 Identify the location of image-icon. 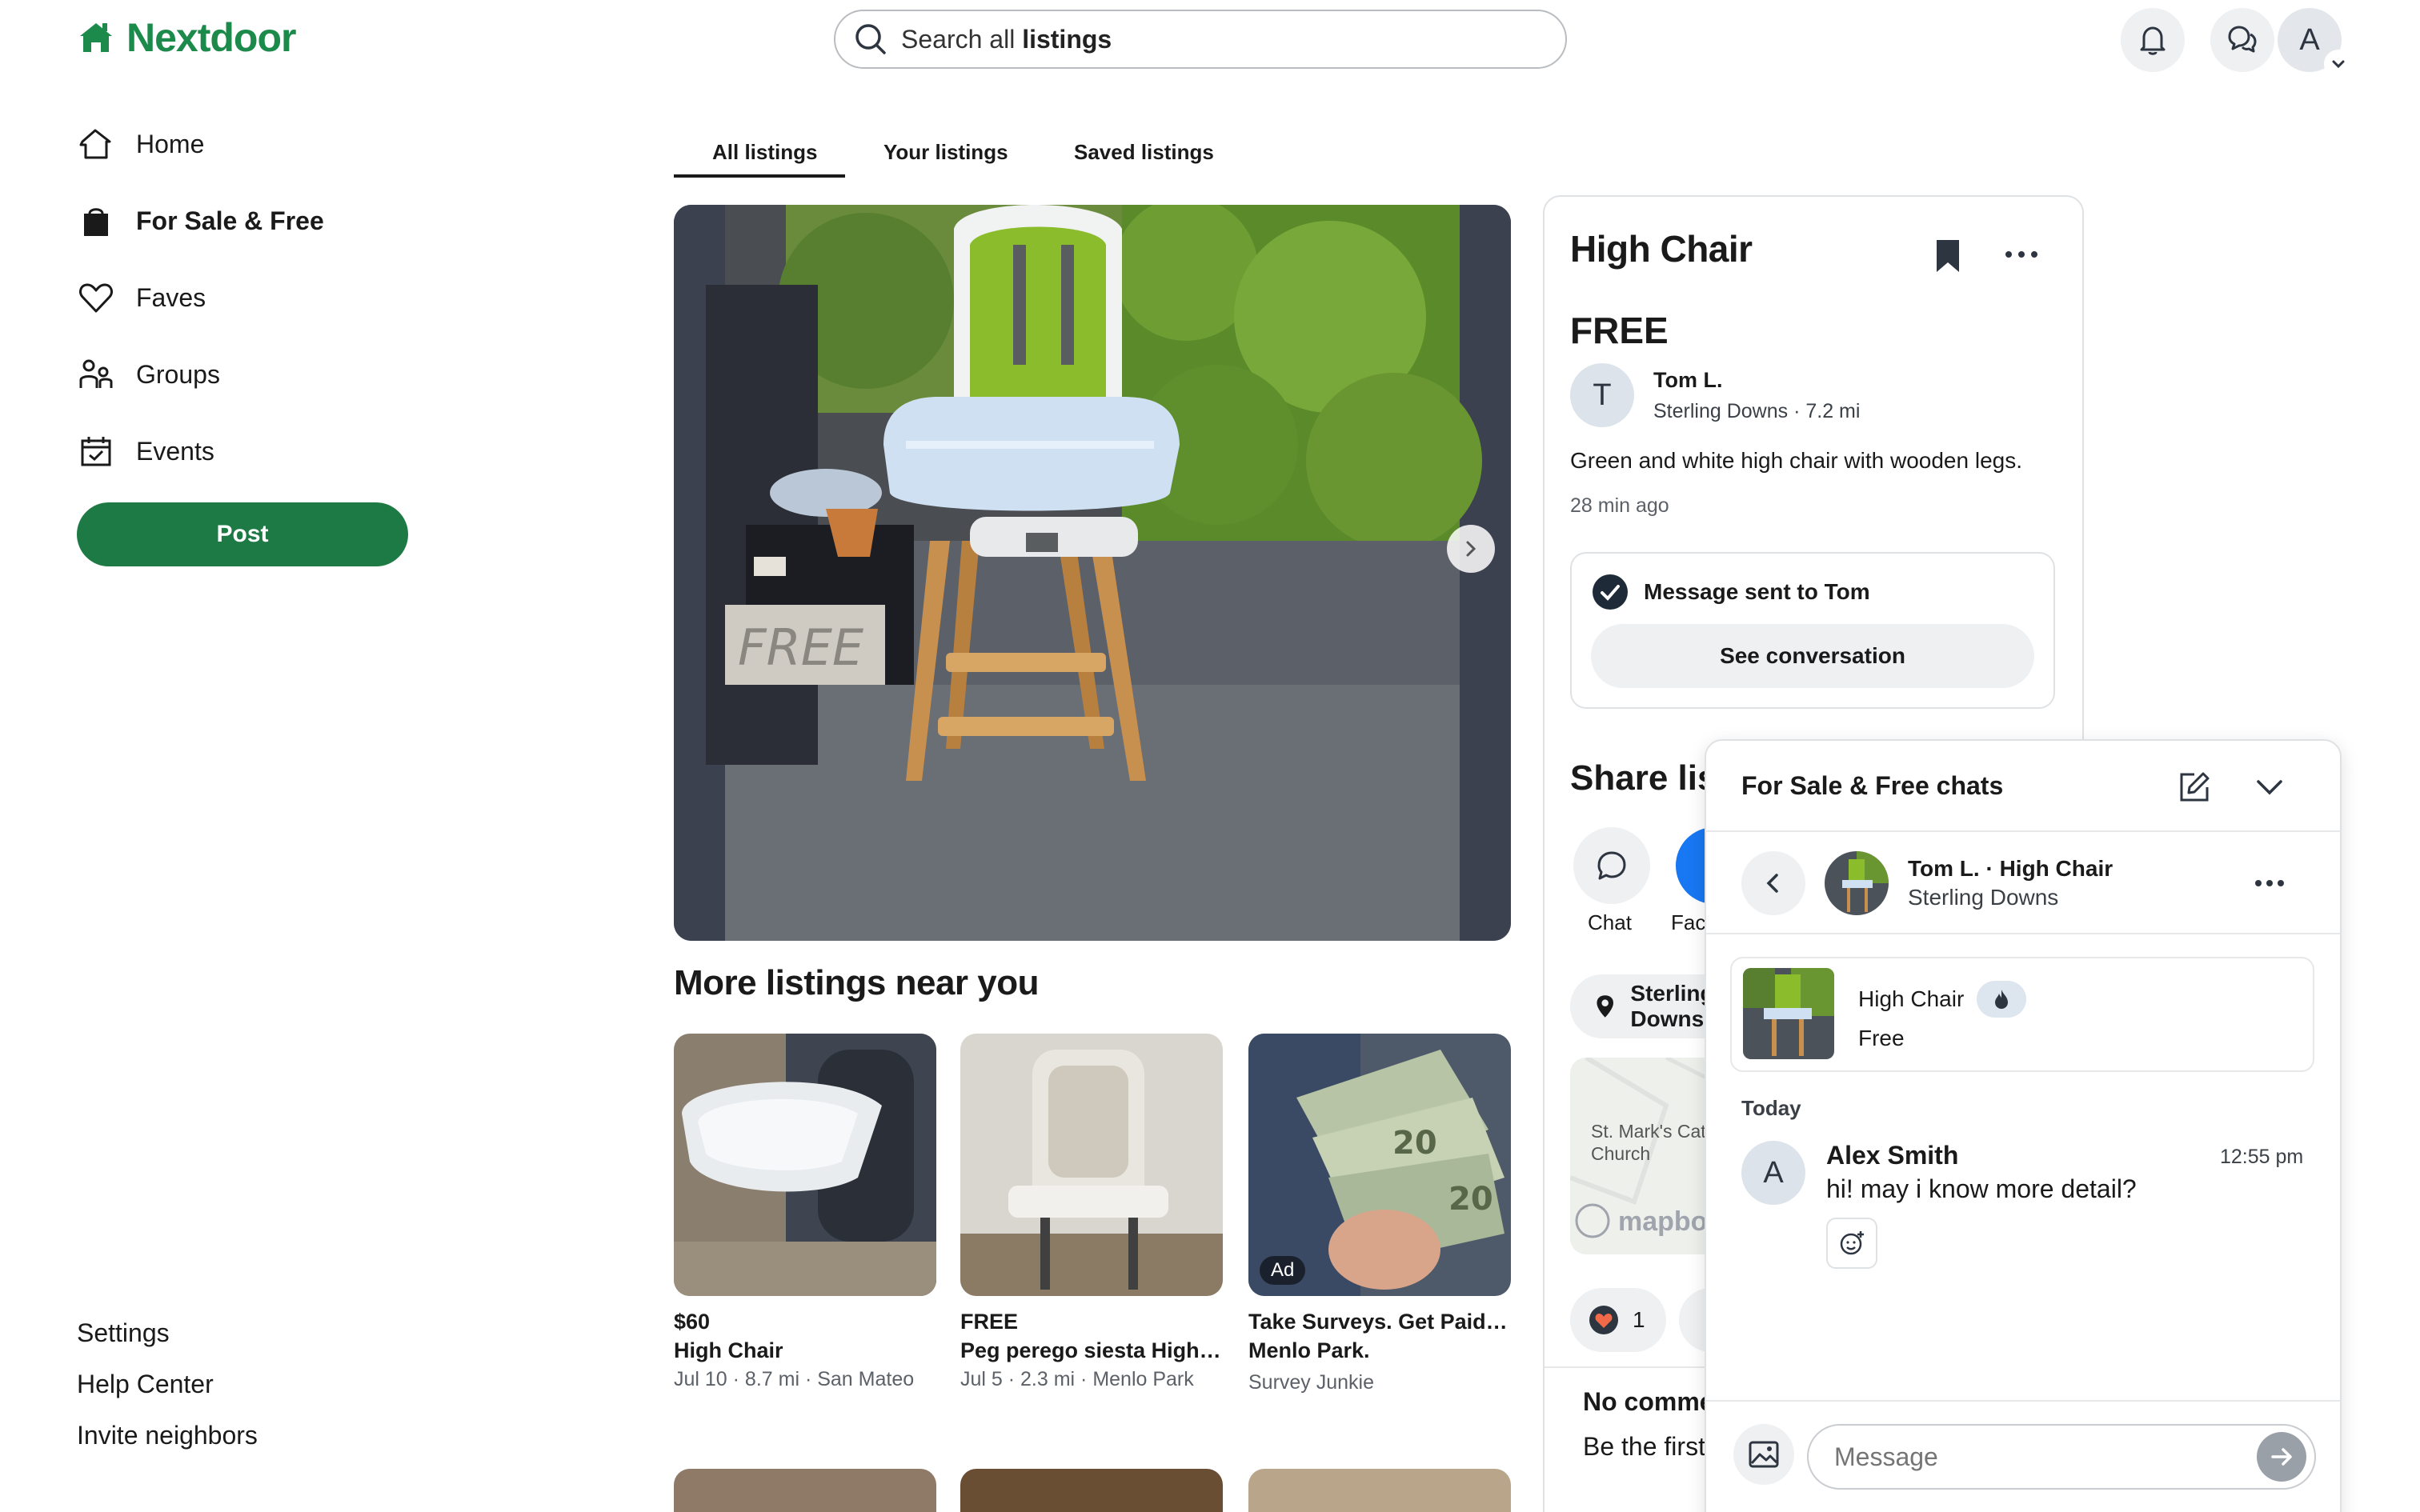
(1764, 1454).